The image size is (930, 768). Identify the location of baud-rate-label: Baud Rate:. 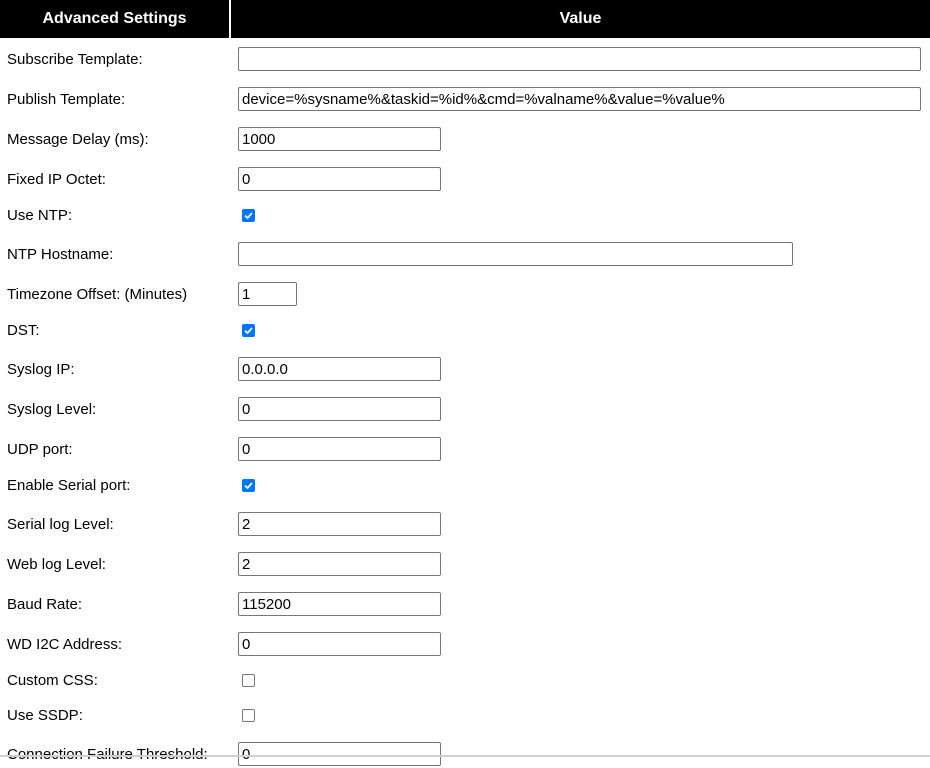
(45, 604).